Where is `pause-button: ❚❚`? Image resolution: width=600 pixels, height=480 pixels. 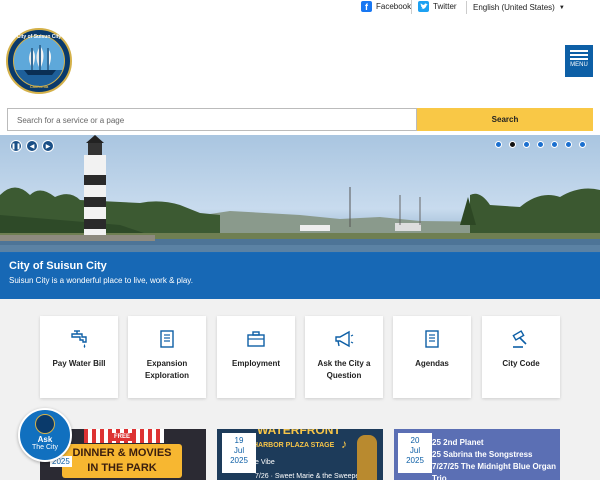
pause-button: ❚❚ is located at coordinates (16, 146).